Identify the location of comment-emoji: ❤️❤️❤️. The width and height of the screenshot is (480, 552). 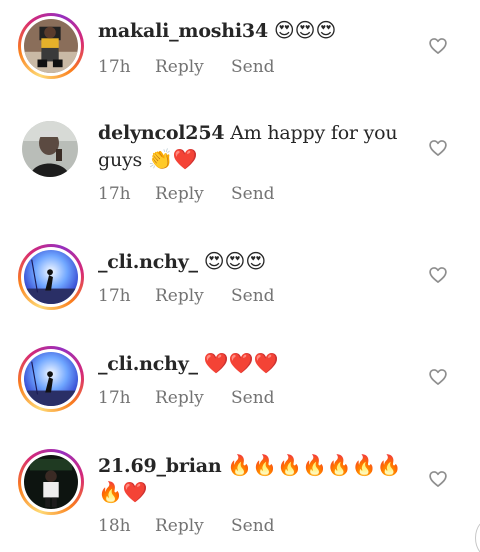
(241, 363).